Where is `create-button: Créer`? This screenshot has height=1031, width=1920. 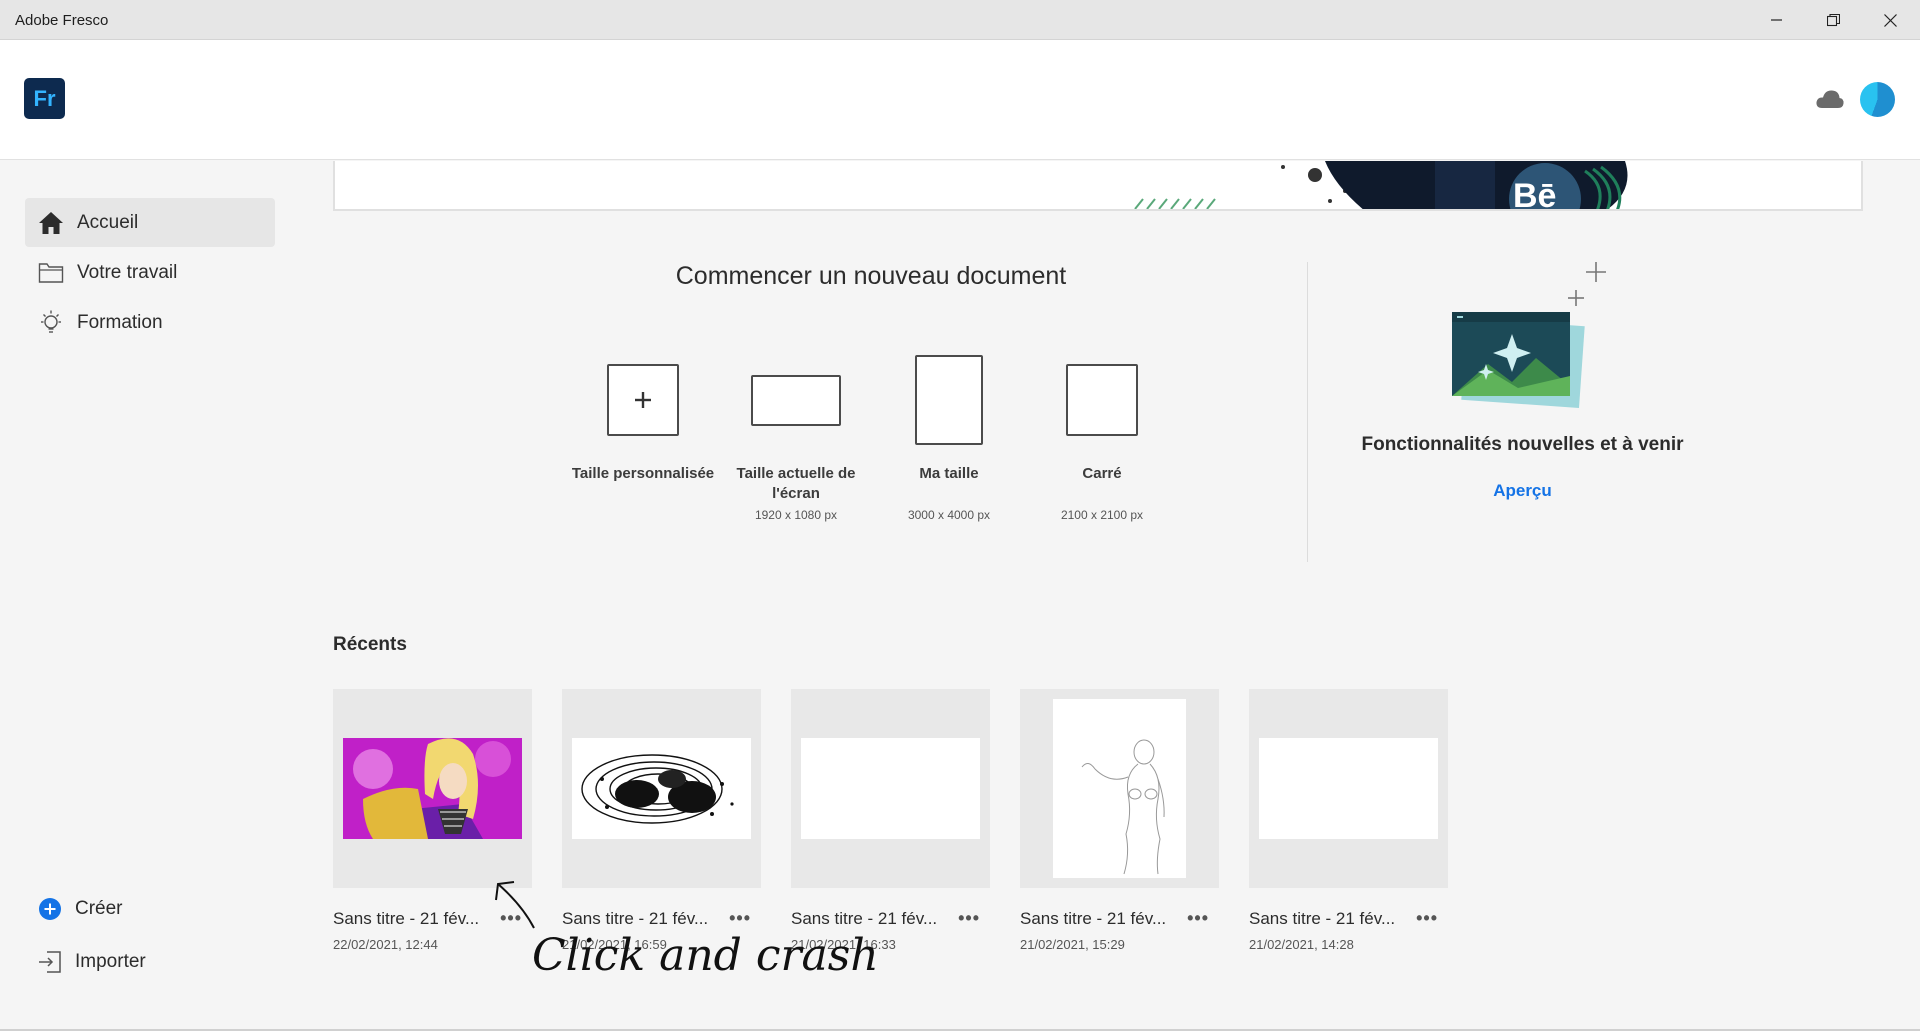
create-button: Créer is located at coordinates (80, 909).